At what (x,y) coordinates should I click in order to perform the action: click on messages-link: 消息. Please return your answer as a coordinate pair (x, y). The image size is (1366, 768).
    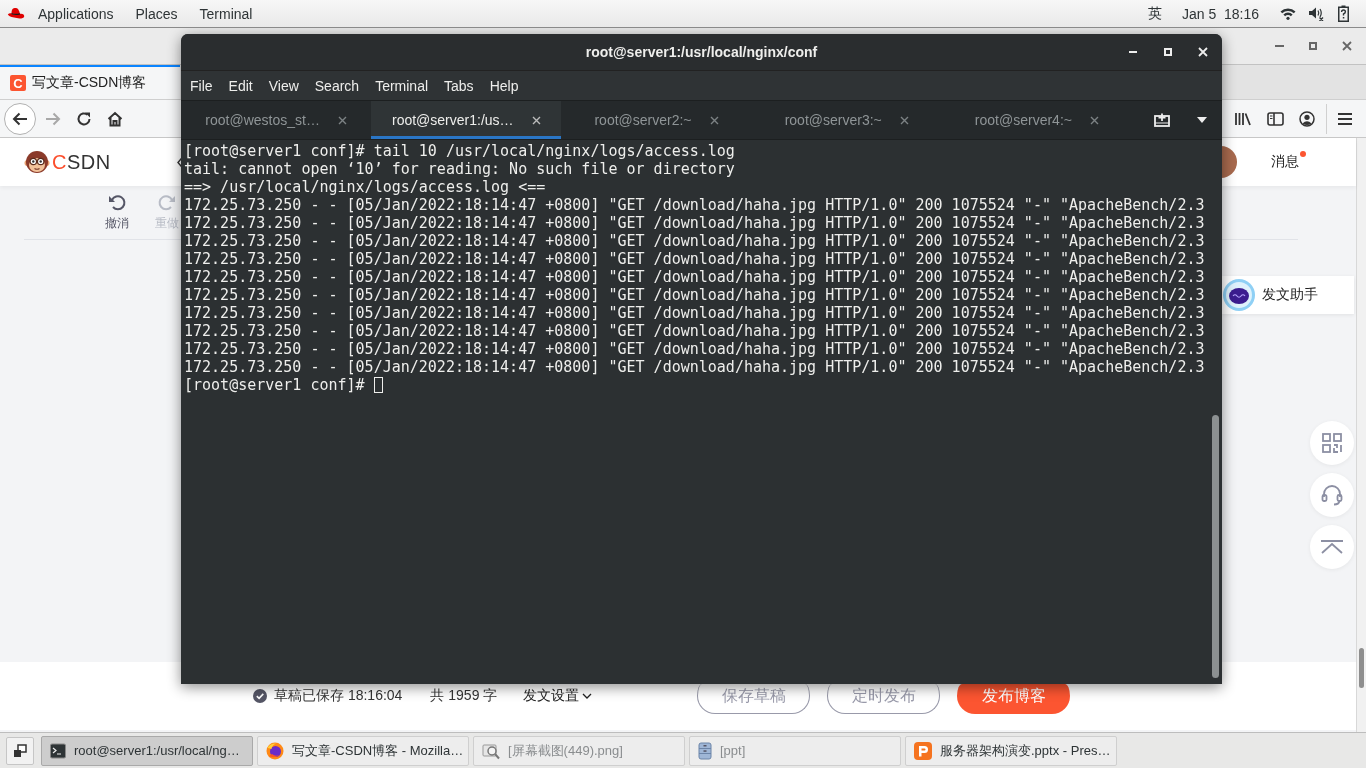
    Looking at the image, I should click on (1285, 162).